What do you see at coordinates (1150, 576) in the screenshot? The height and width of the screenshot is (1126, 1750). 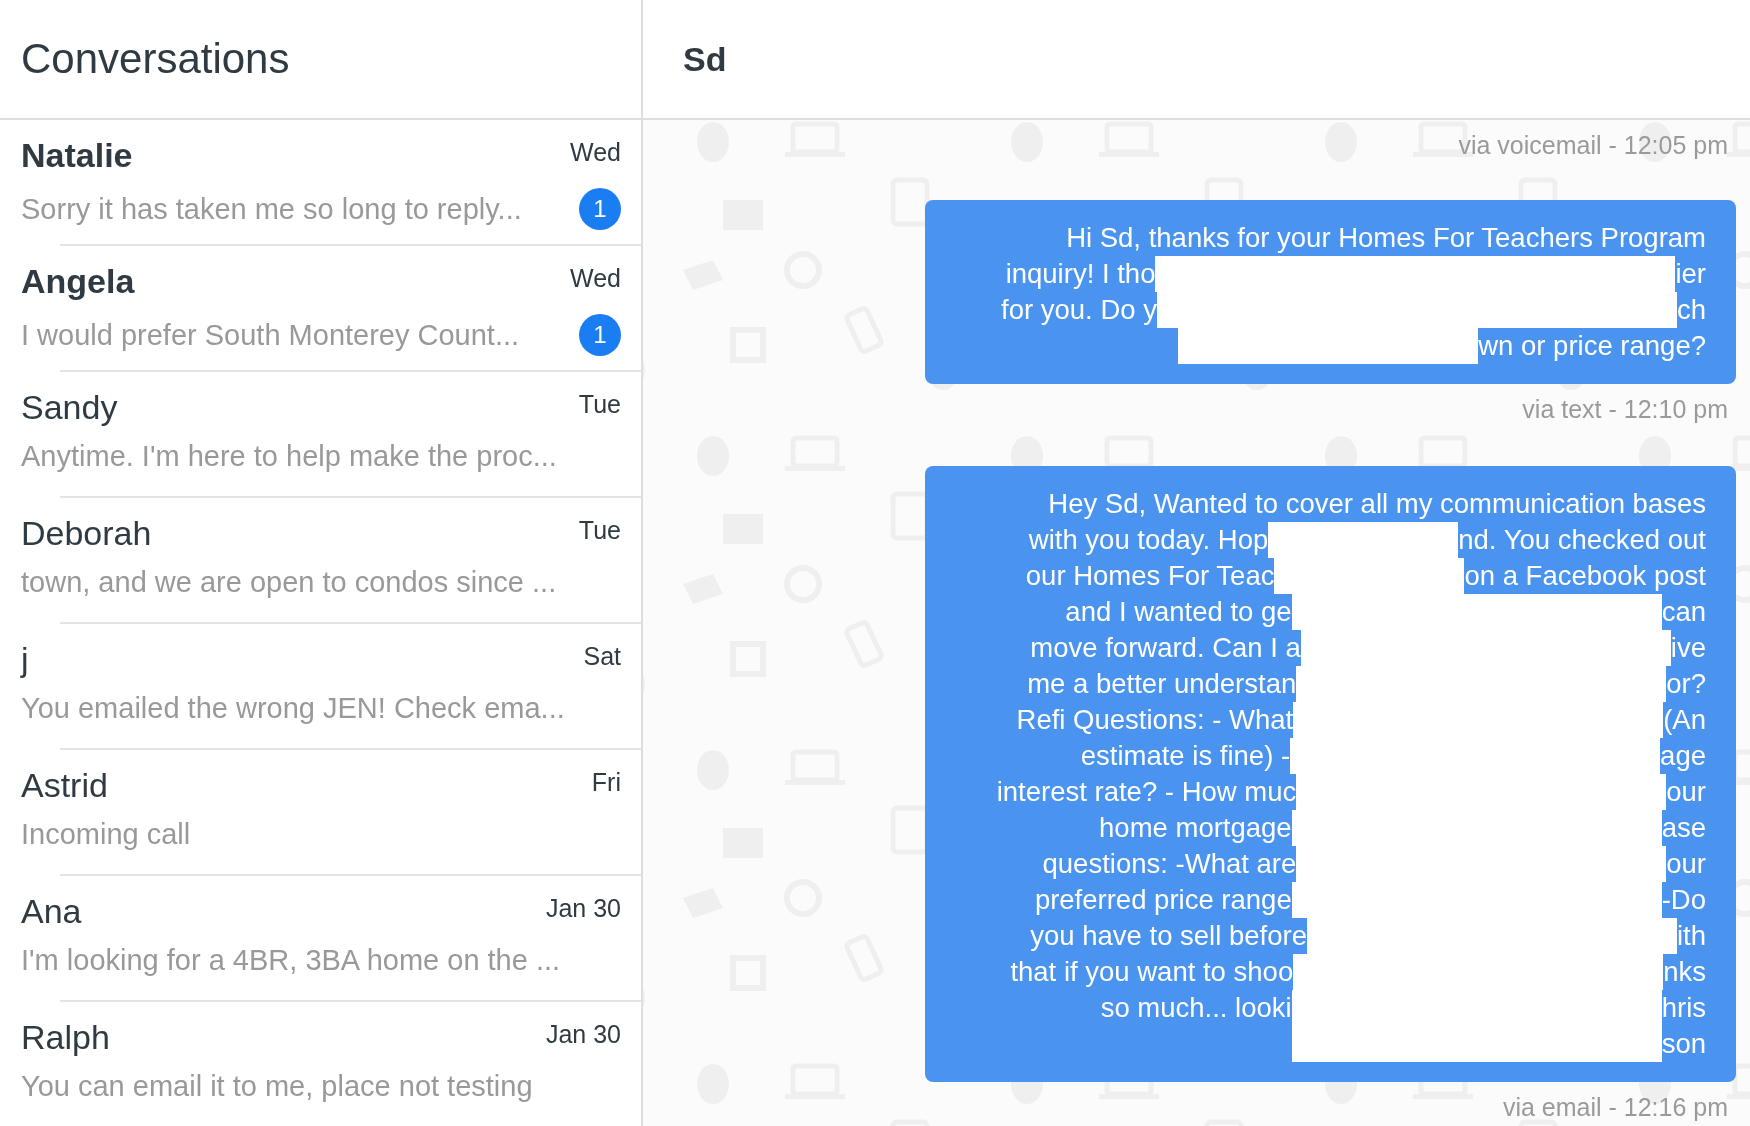 I see `message-text: our Homes For Teac` at bounding box center [1150, 576].